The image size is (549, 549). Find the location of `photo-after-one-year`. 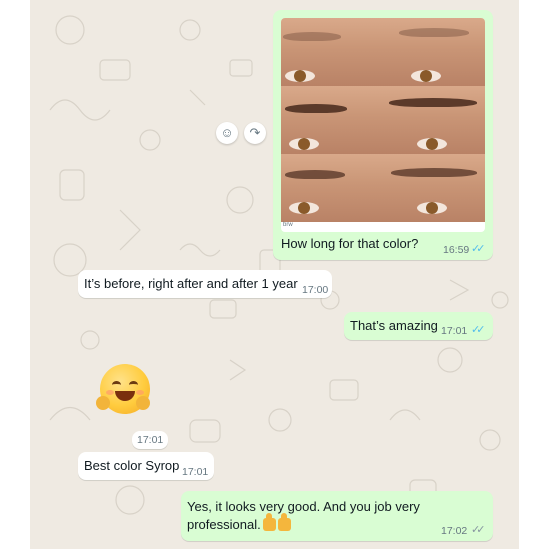

photo-after-one-year is located at coordinates (383, 188).